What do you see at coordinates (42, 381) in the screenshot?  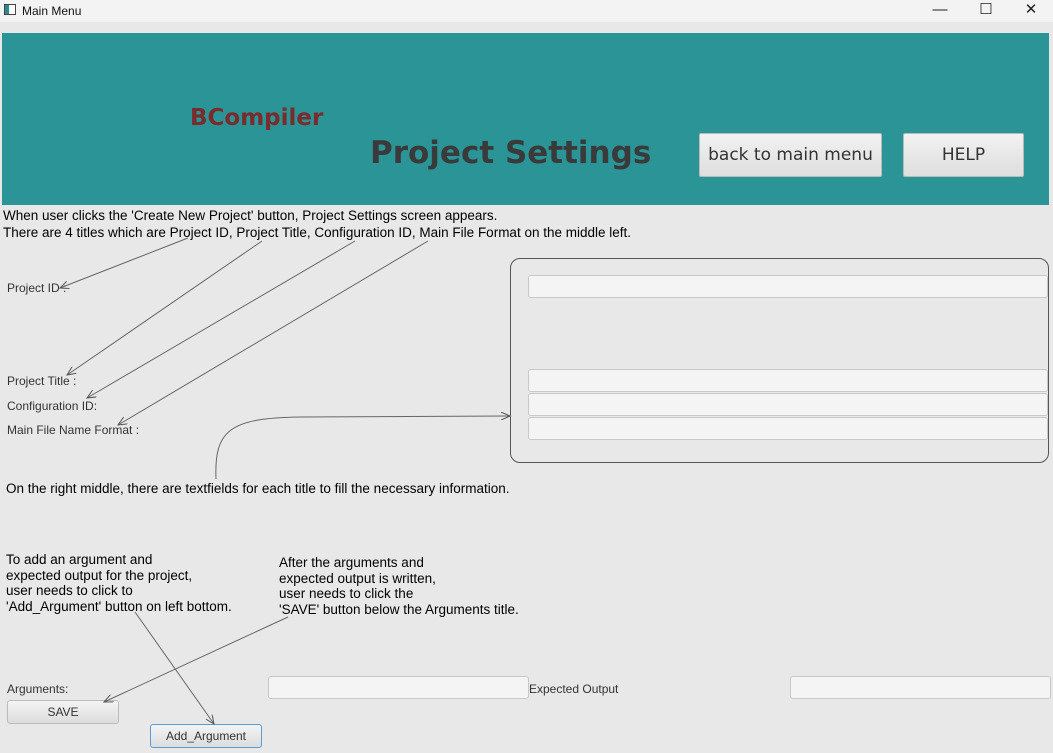 I see `project-title-label: Project Title :` at bounding box center [42, 381].